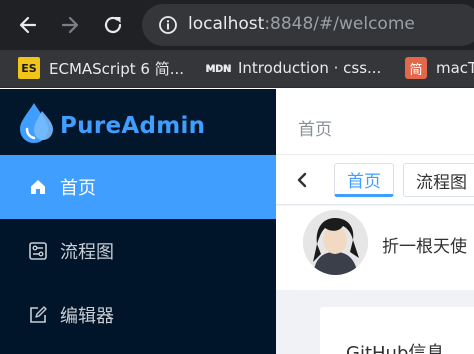 The height and width of the screenshot is (354, 474). What do you see at coordinates (133, 126) in the screenshot?
I see `logo-text: PureAdmin` at bounding box center [133, 126].